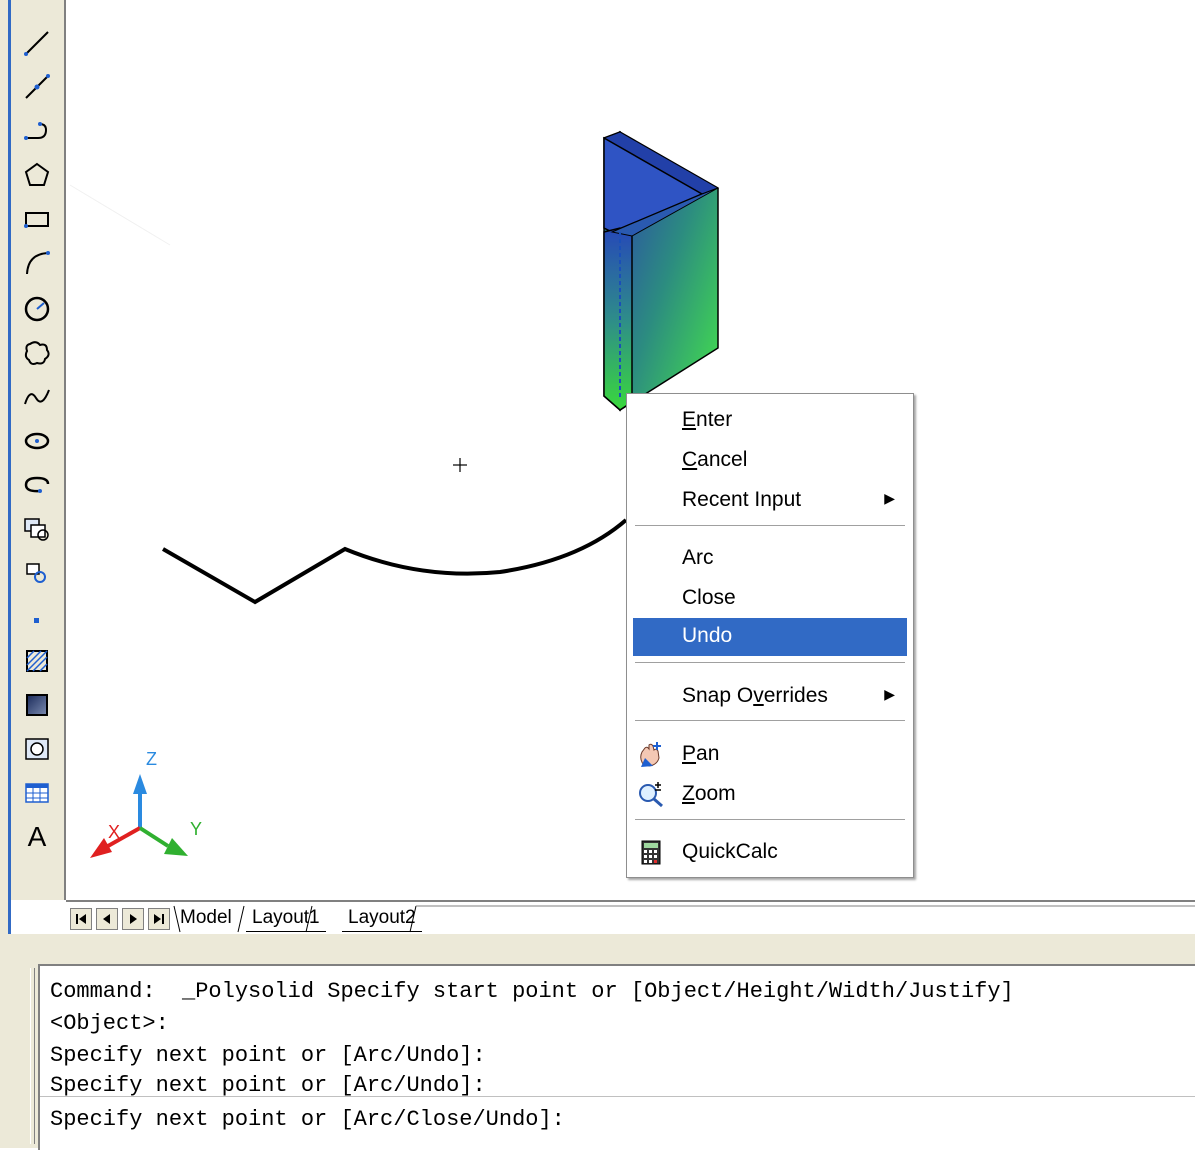 The height and width of the screenshot is (1150, 1195). I want to click on menu-item-enter: Enter, so click(770, 421).